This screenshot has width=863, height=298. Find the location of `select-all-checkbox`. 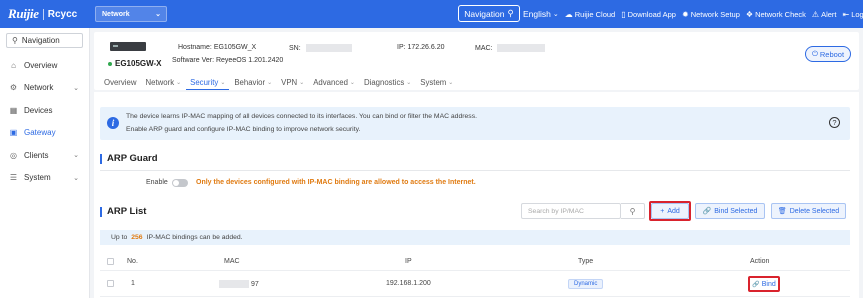

select-all-checkbox is located at coordinates (110, 261).